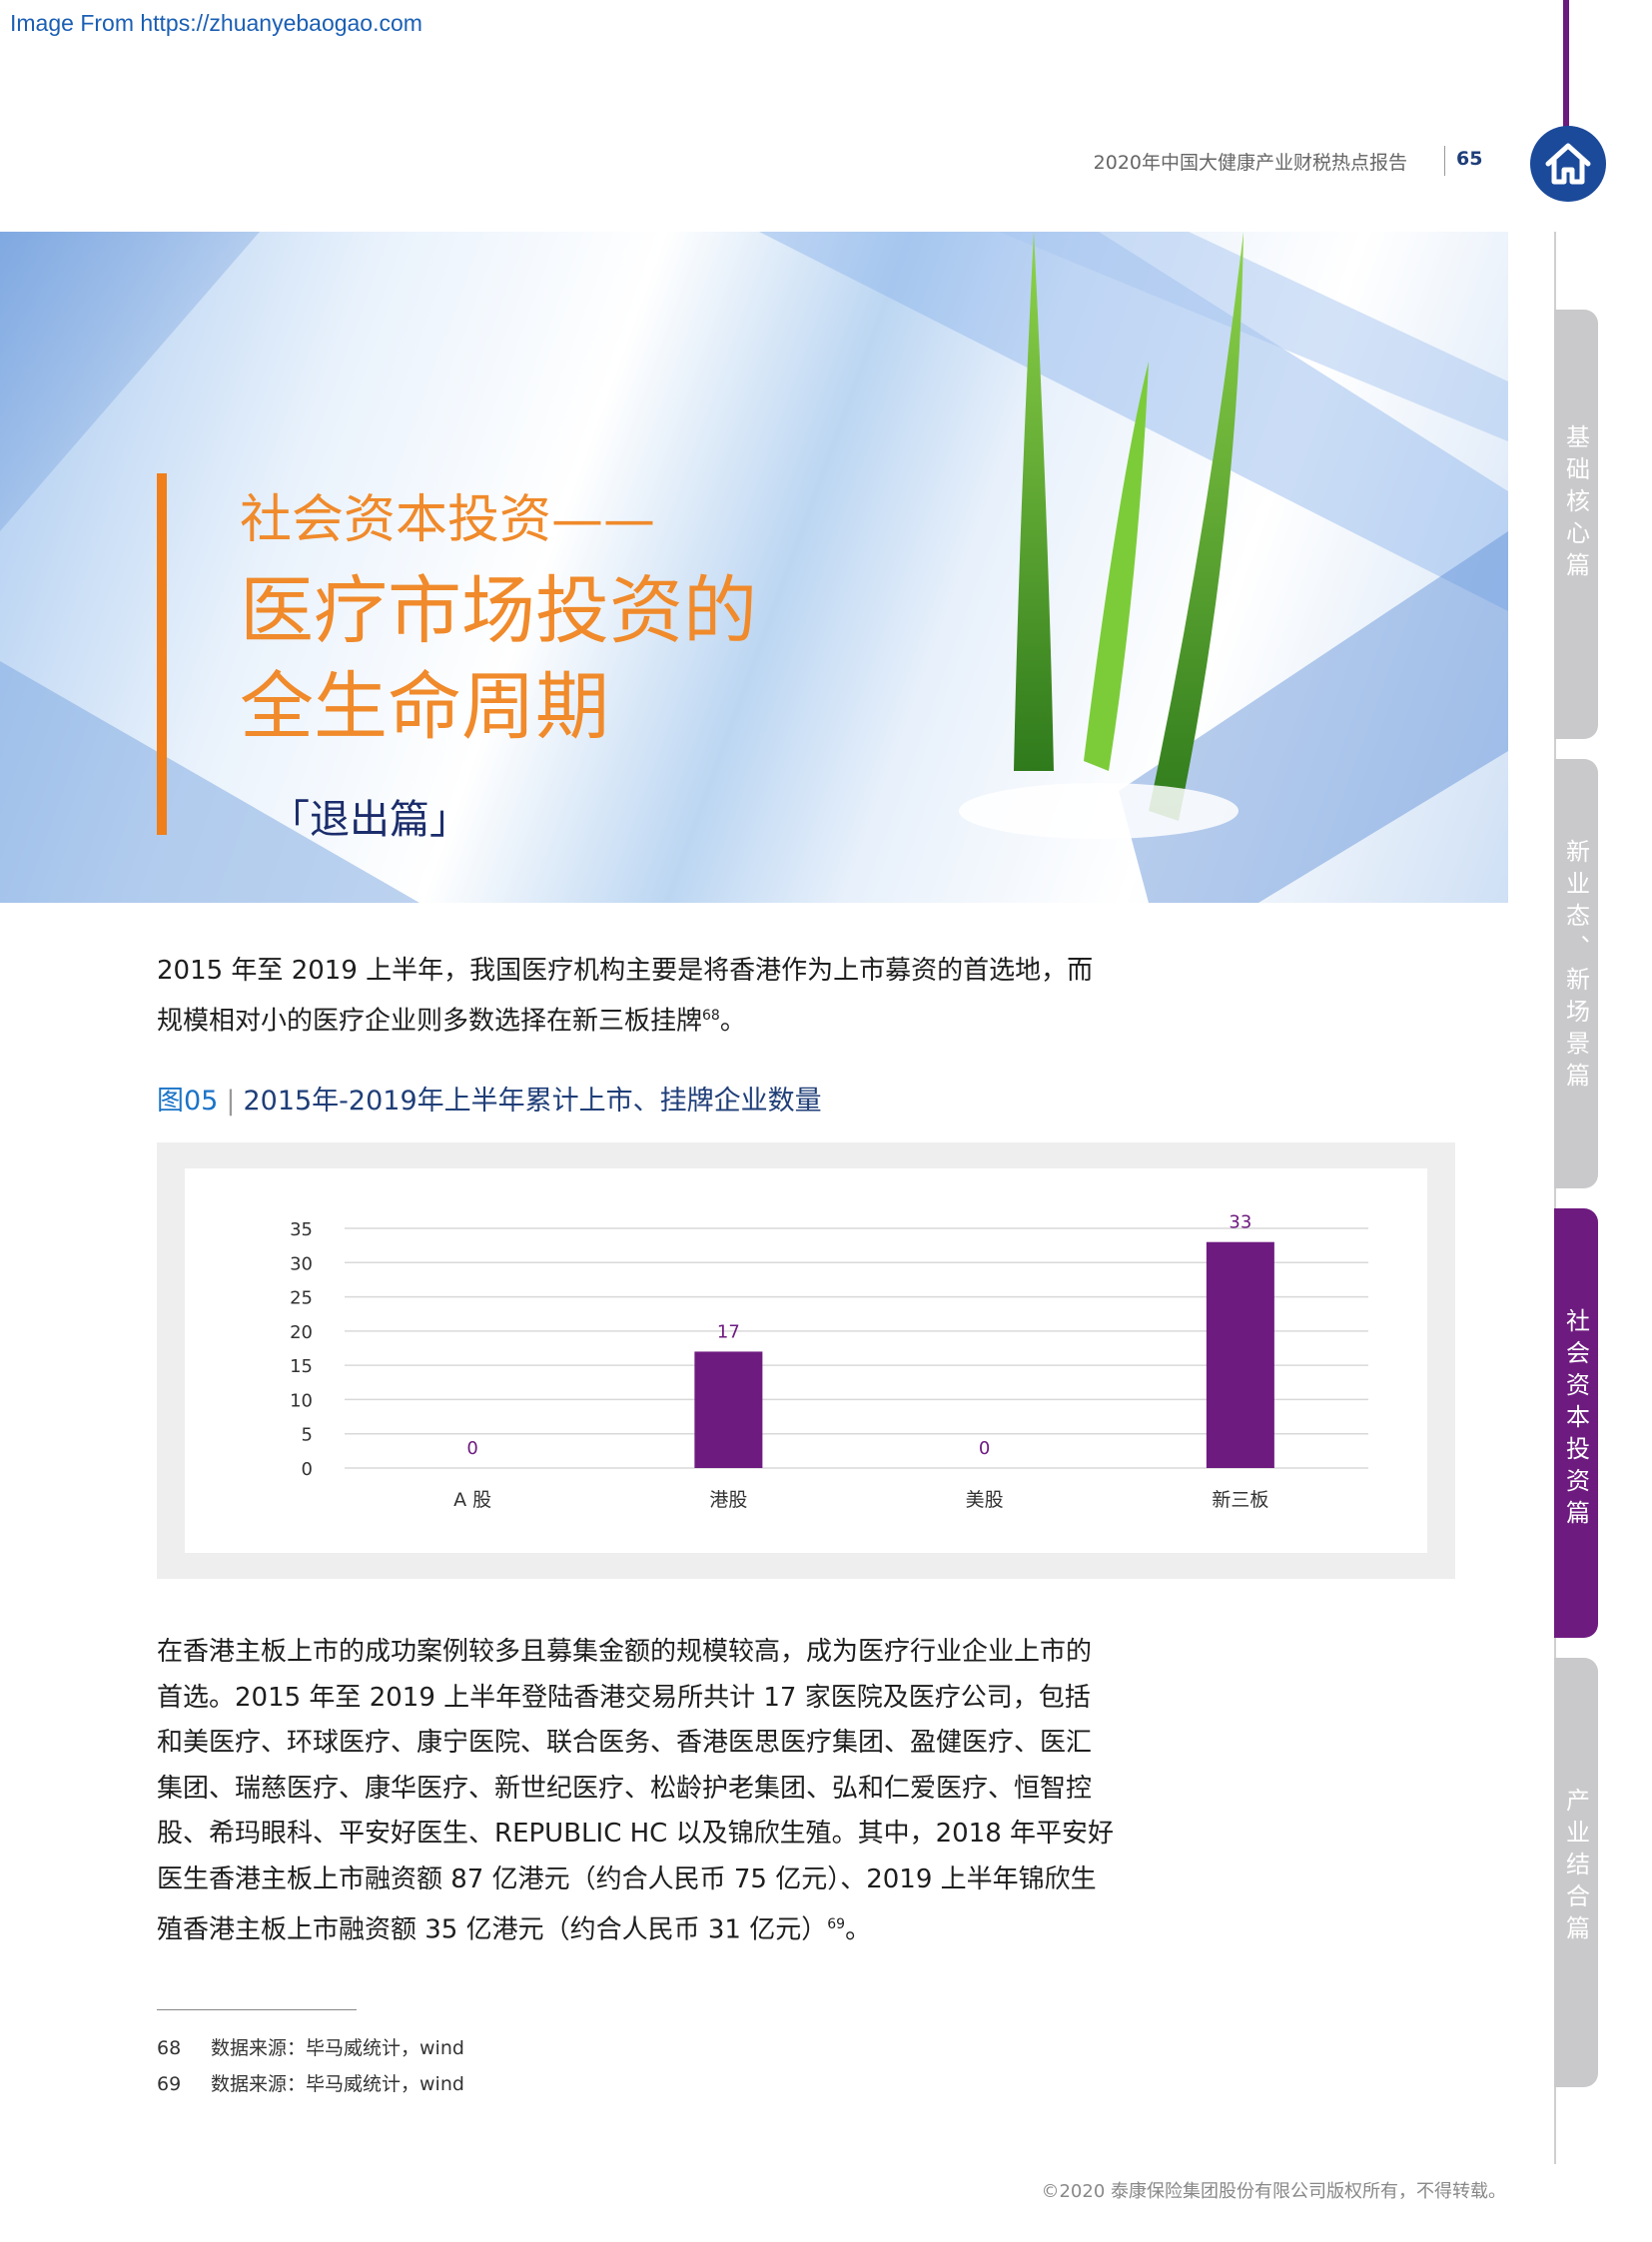 Image resolution: width=1652 pixels, height=2242 pixels. Describe the element at coordinates (1575, 504) in the screenshot. I see `side-tab-label: 基础核心篇` at that location.